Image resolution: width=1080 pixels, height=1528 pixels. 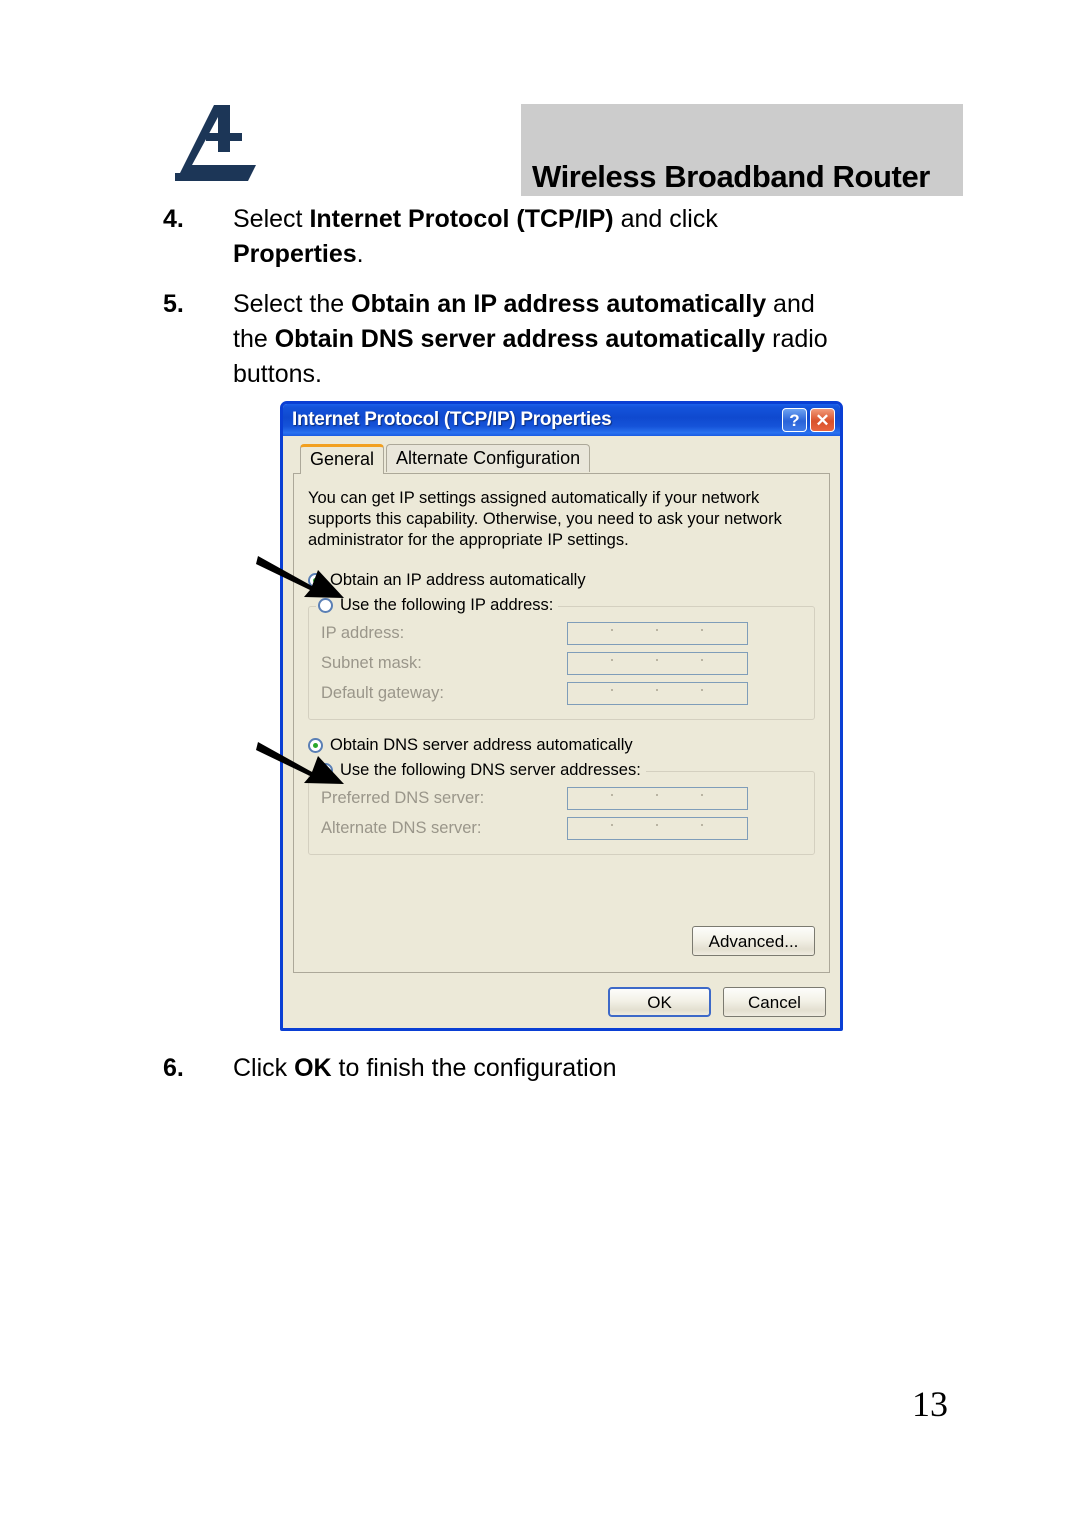 I want to click on page-title: Wireless Broadband Router, so click(x=731, y=176).